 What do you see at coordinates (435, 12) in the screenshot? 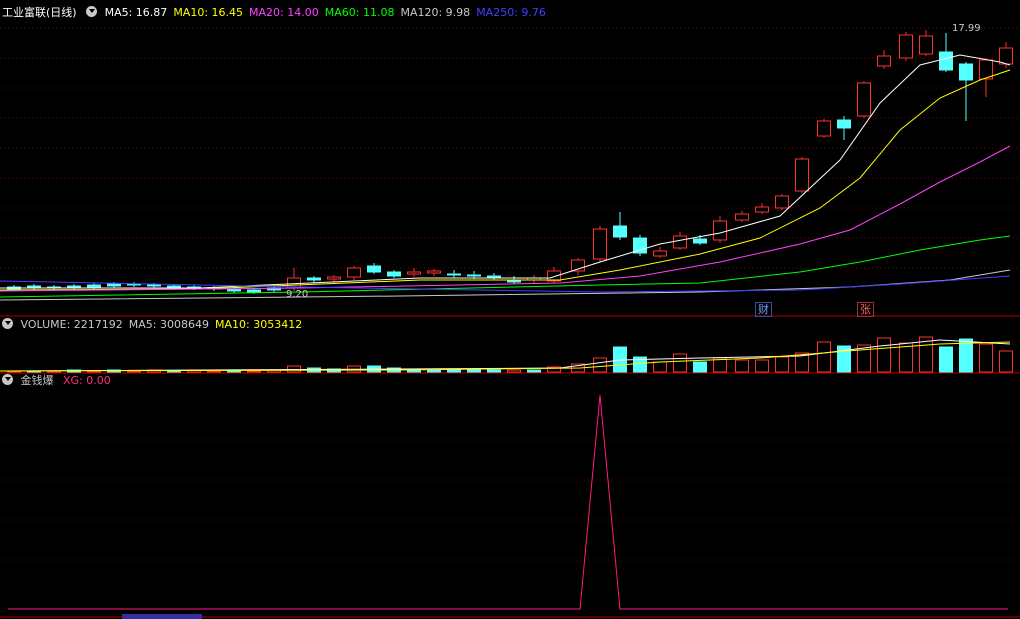
I see `ma-label-4: MA120: 9.98` at bounding box center [435, 12].